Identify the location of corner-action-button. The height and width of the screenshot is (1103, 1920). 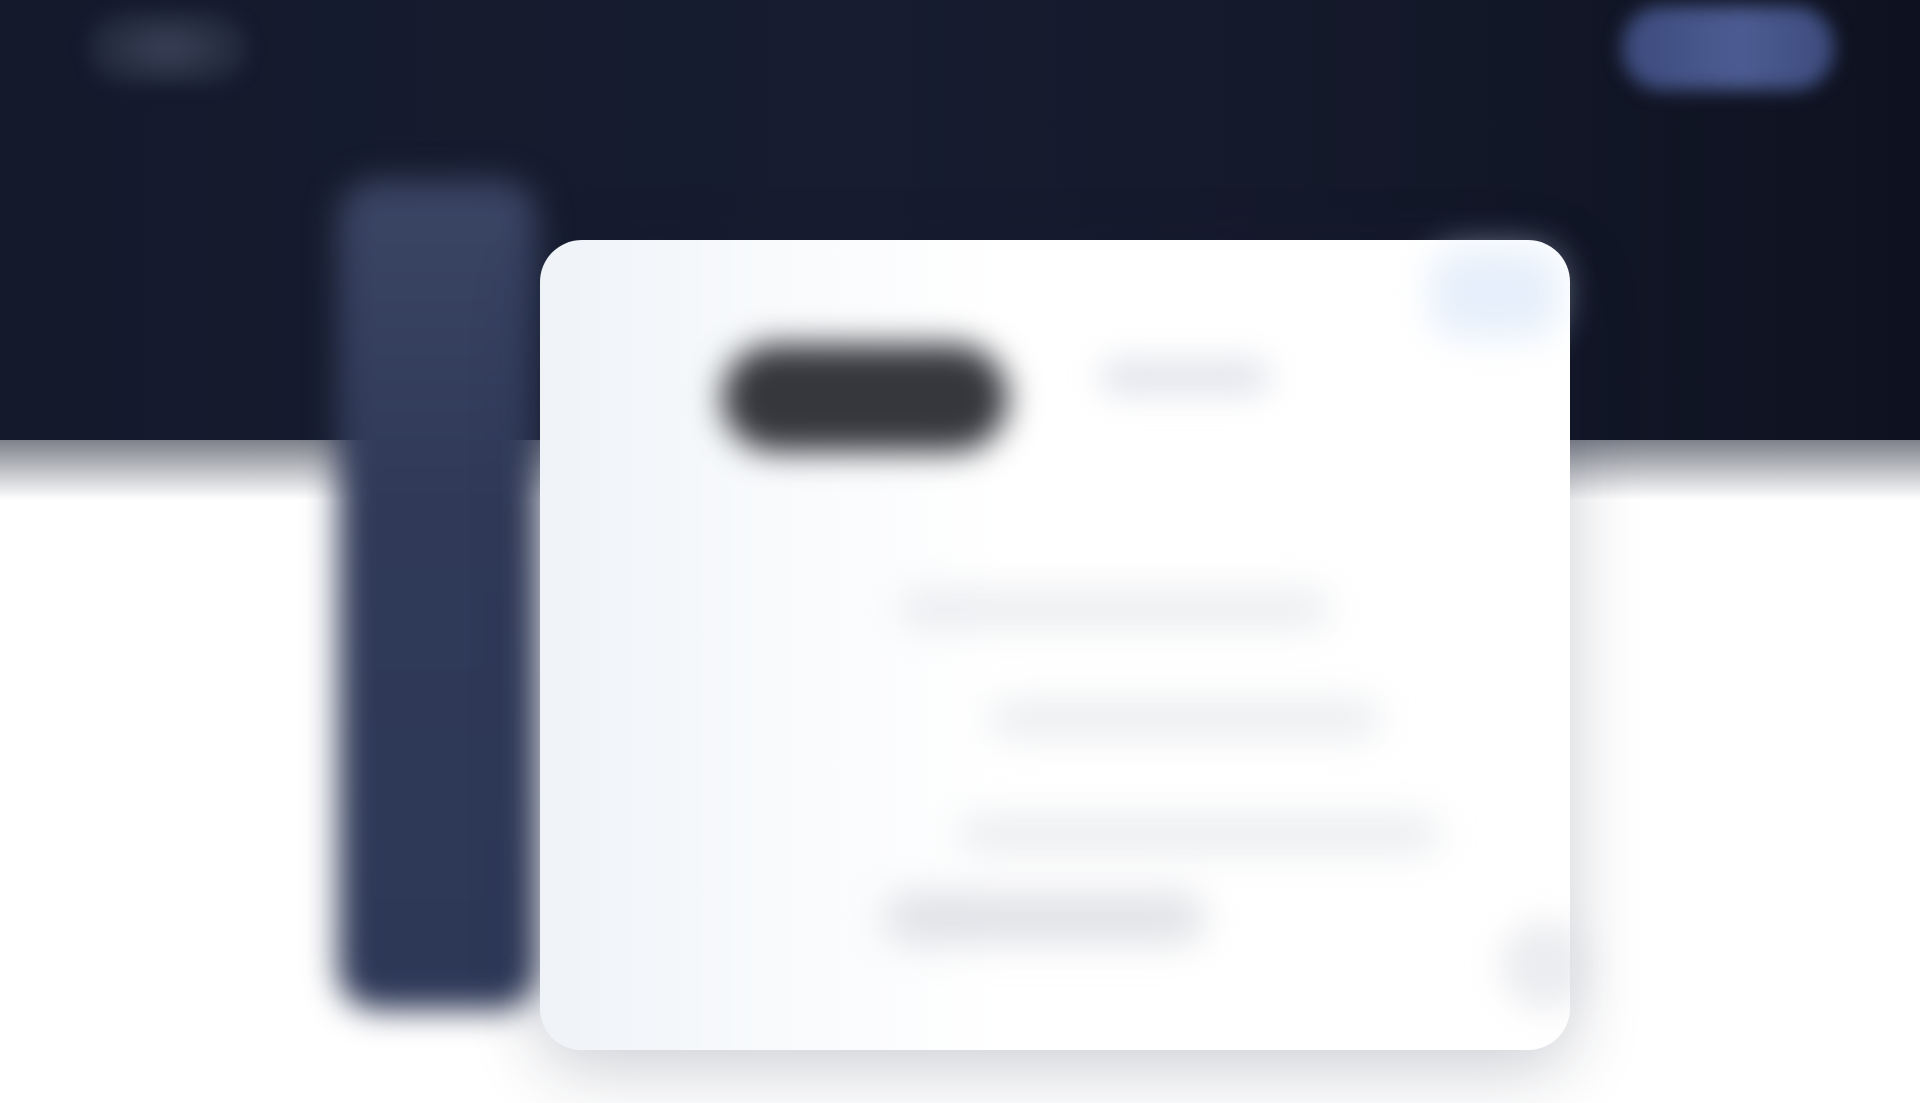
(1545, 965).